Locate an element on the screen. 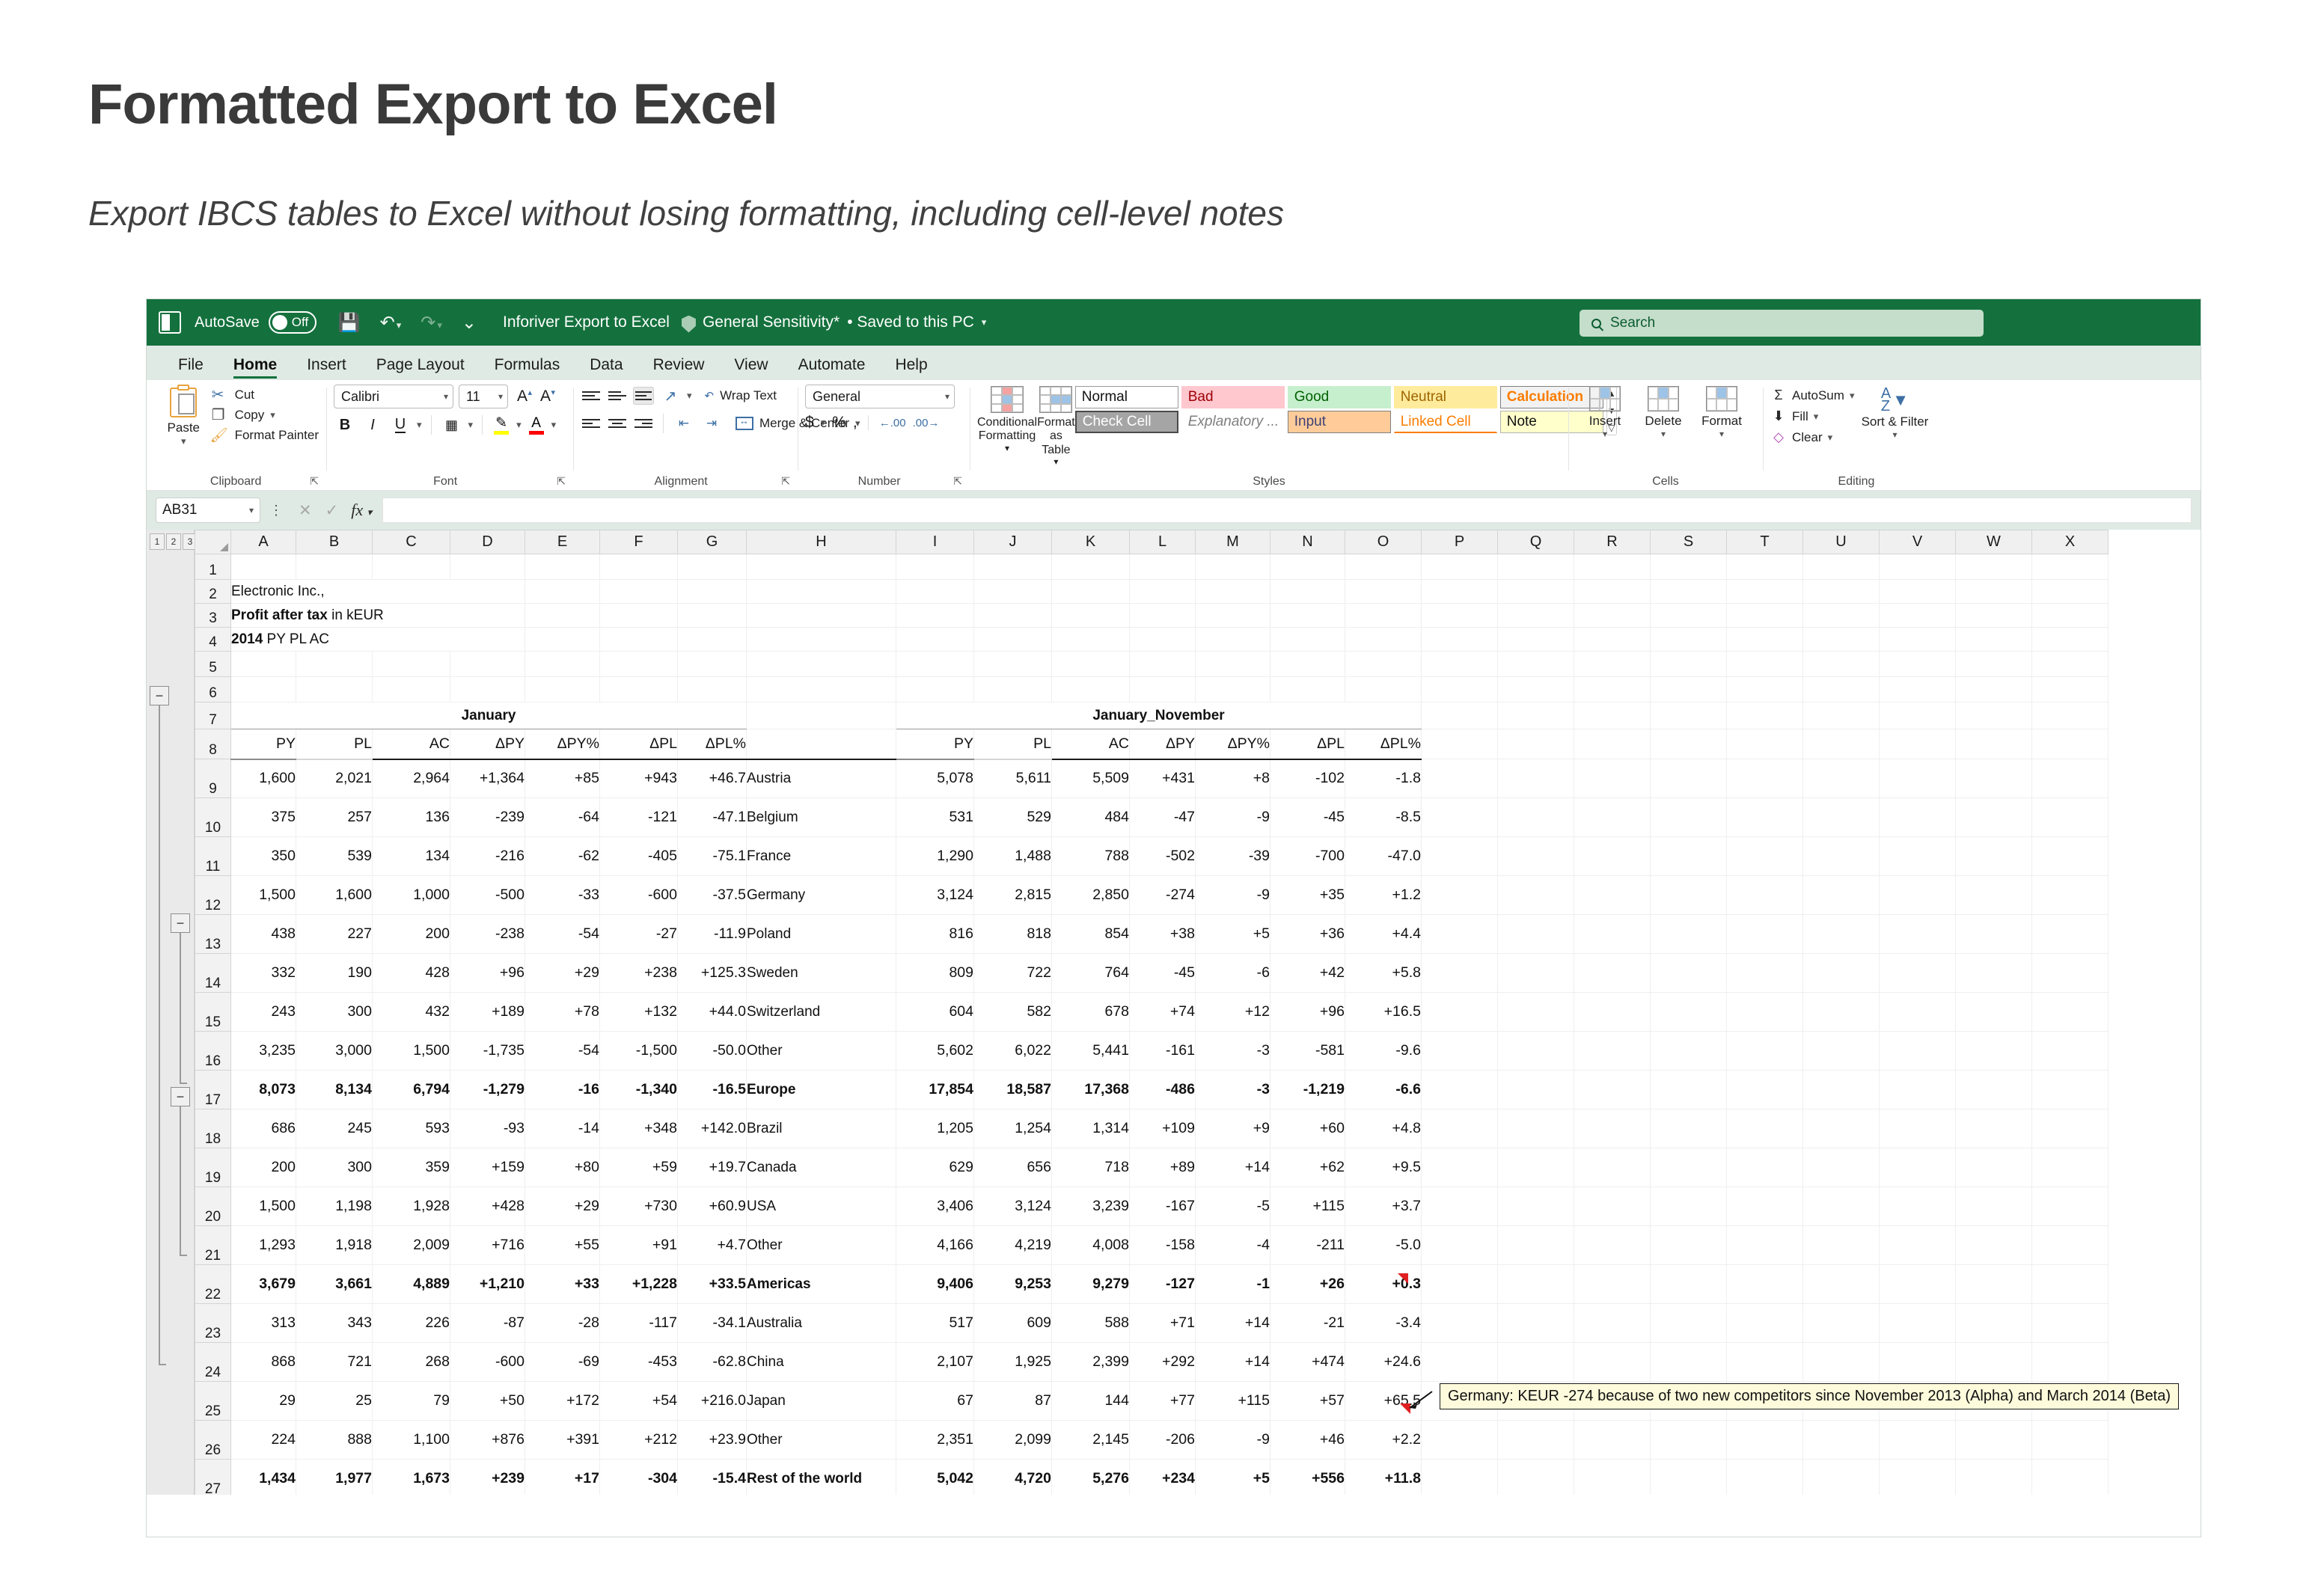  align-center-icon is located at coordinates (617, 423).